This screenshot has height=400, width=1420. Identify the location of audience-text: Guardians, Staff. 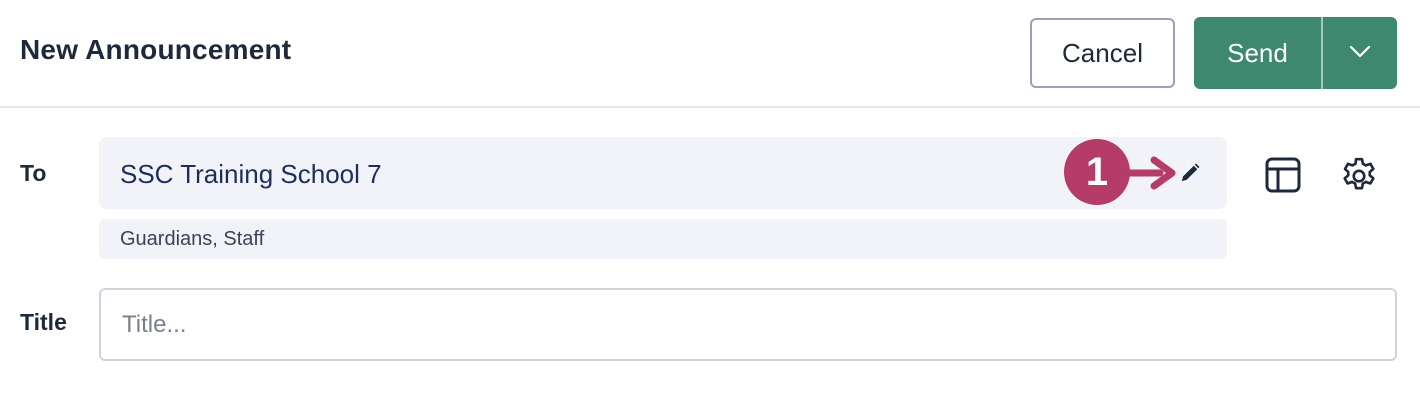
(192, 239).